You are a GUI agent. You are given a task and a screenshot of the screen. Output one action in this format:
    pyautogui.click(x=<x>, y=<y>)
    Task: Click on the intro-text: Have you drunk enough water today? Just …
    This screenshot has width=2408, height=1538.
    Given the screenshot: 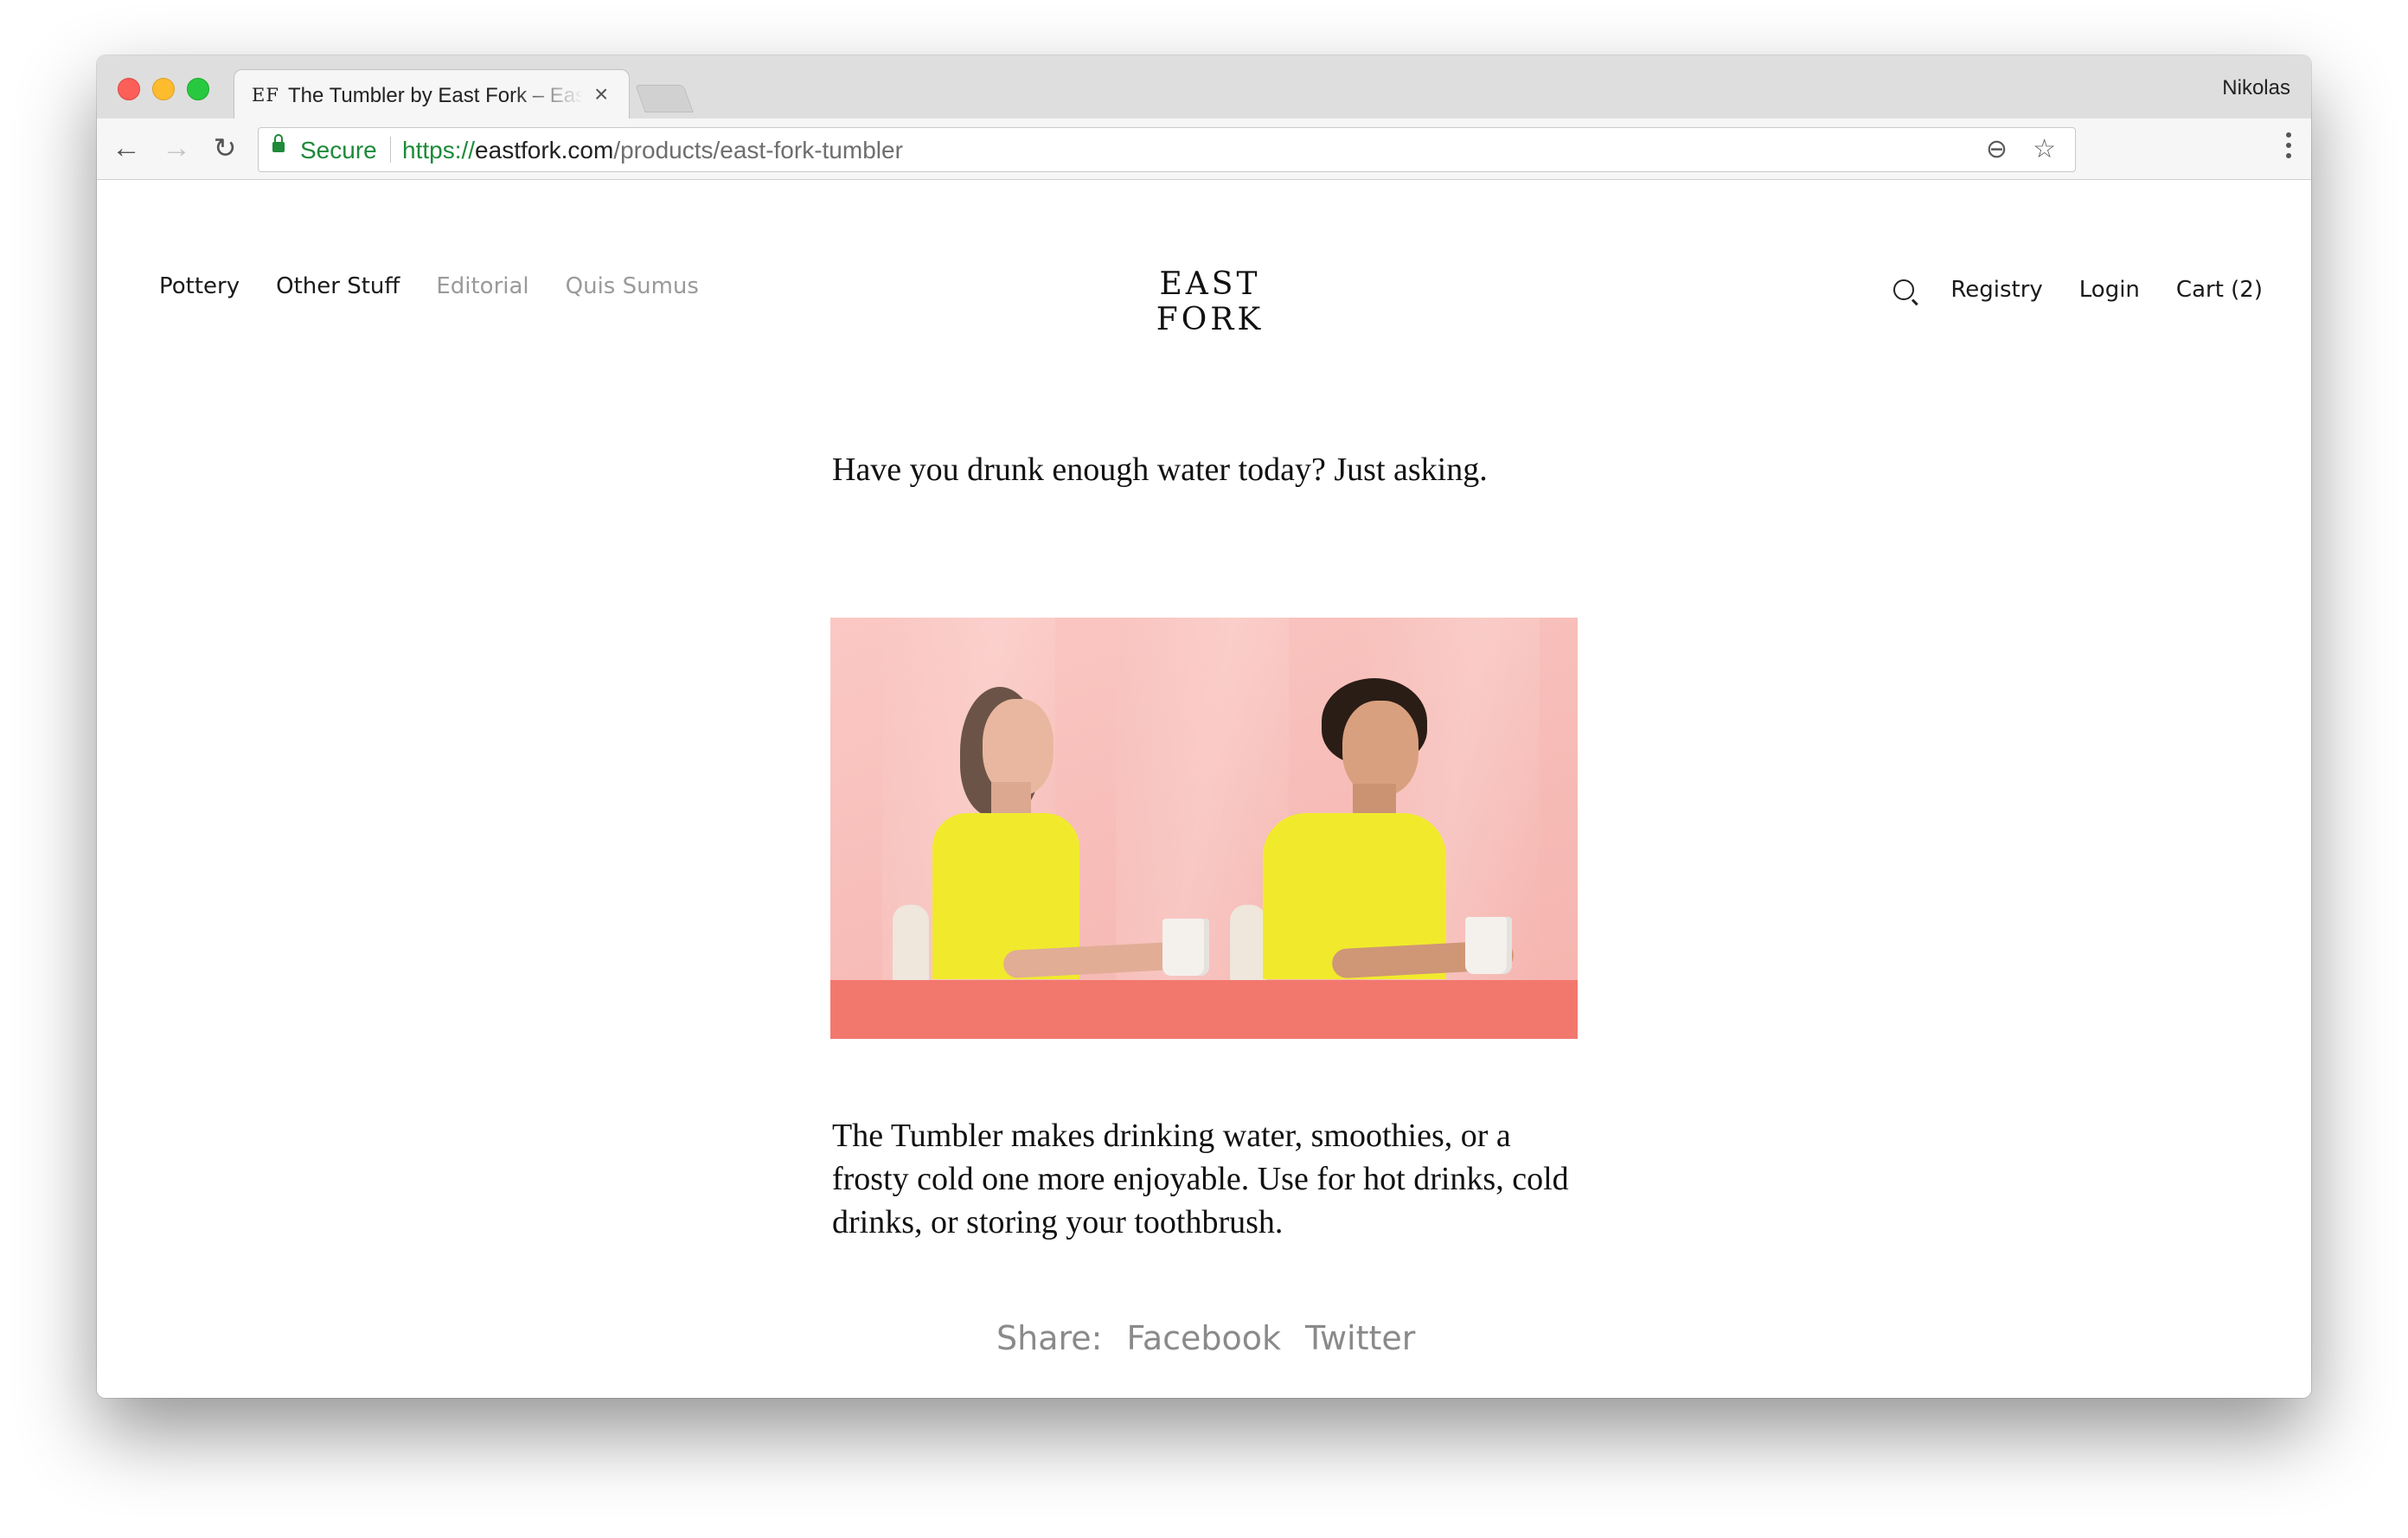 What is the action you would take?
    pyautogui.click(x=1160, y=470)
    